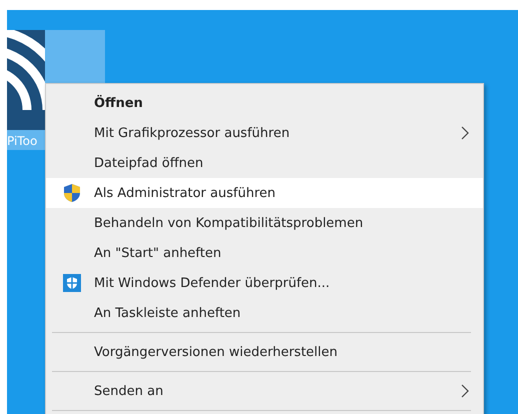 The width and height of the screenshot is (518, 414). Describe the element at coordinates (264, 193) in the screenshot. I see `menu-item: Als Administrator ausführen` at that location.